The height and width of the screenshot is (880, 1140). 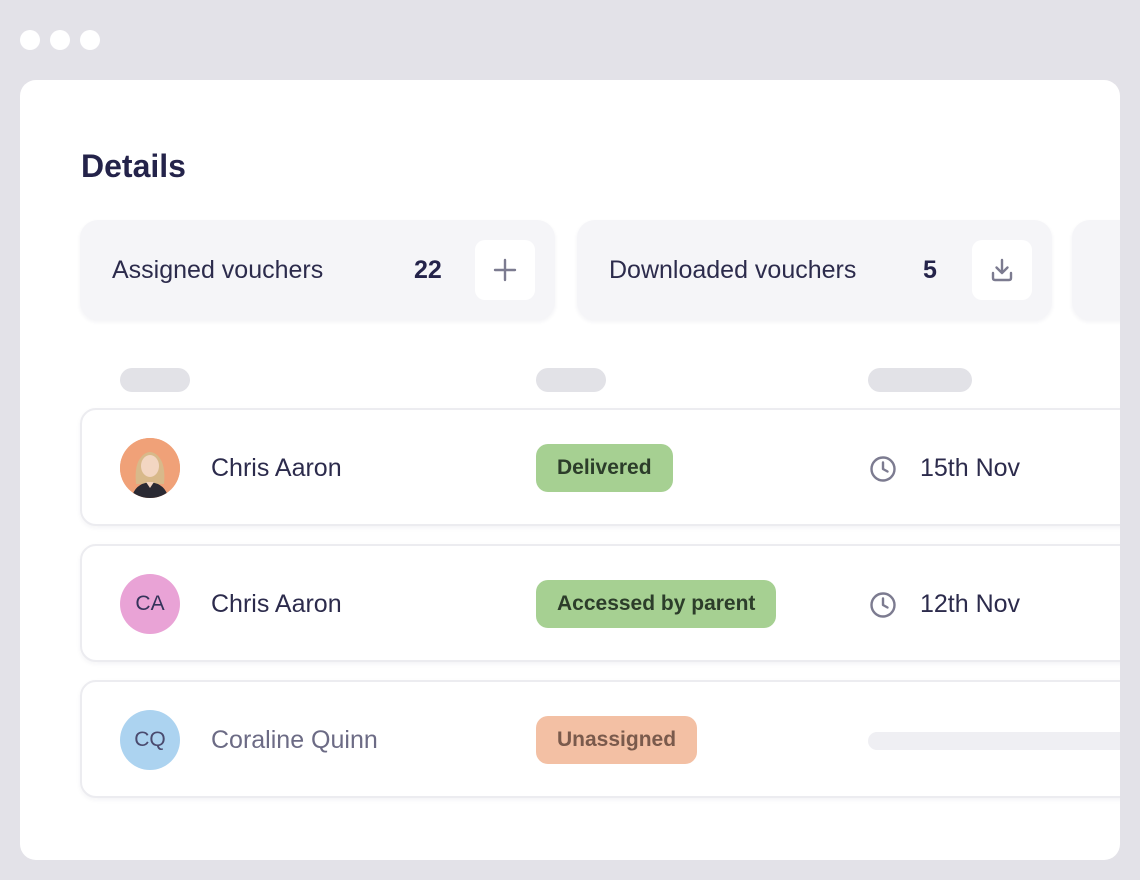 I want to click on date-text: 15th Nov, so click(x=970, y=468).